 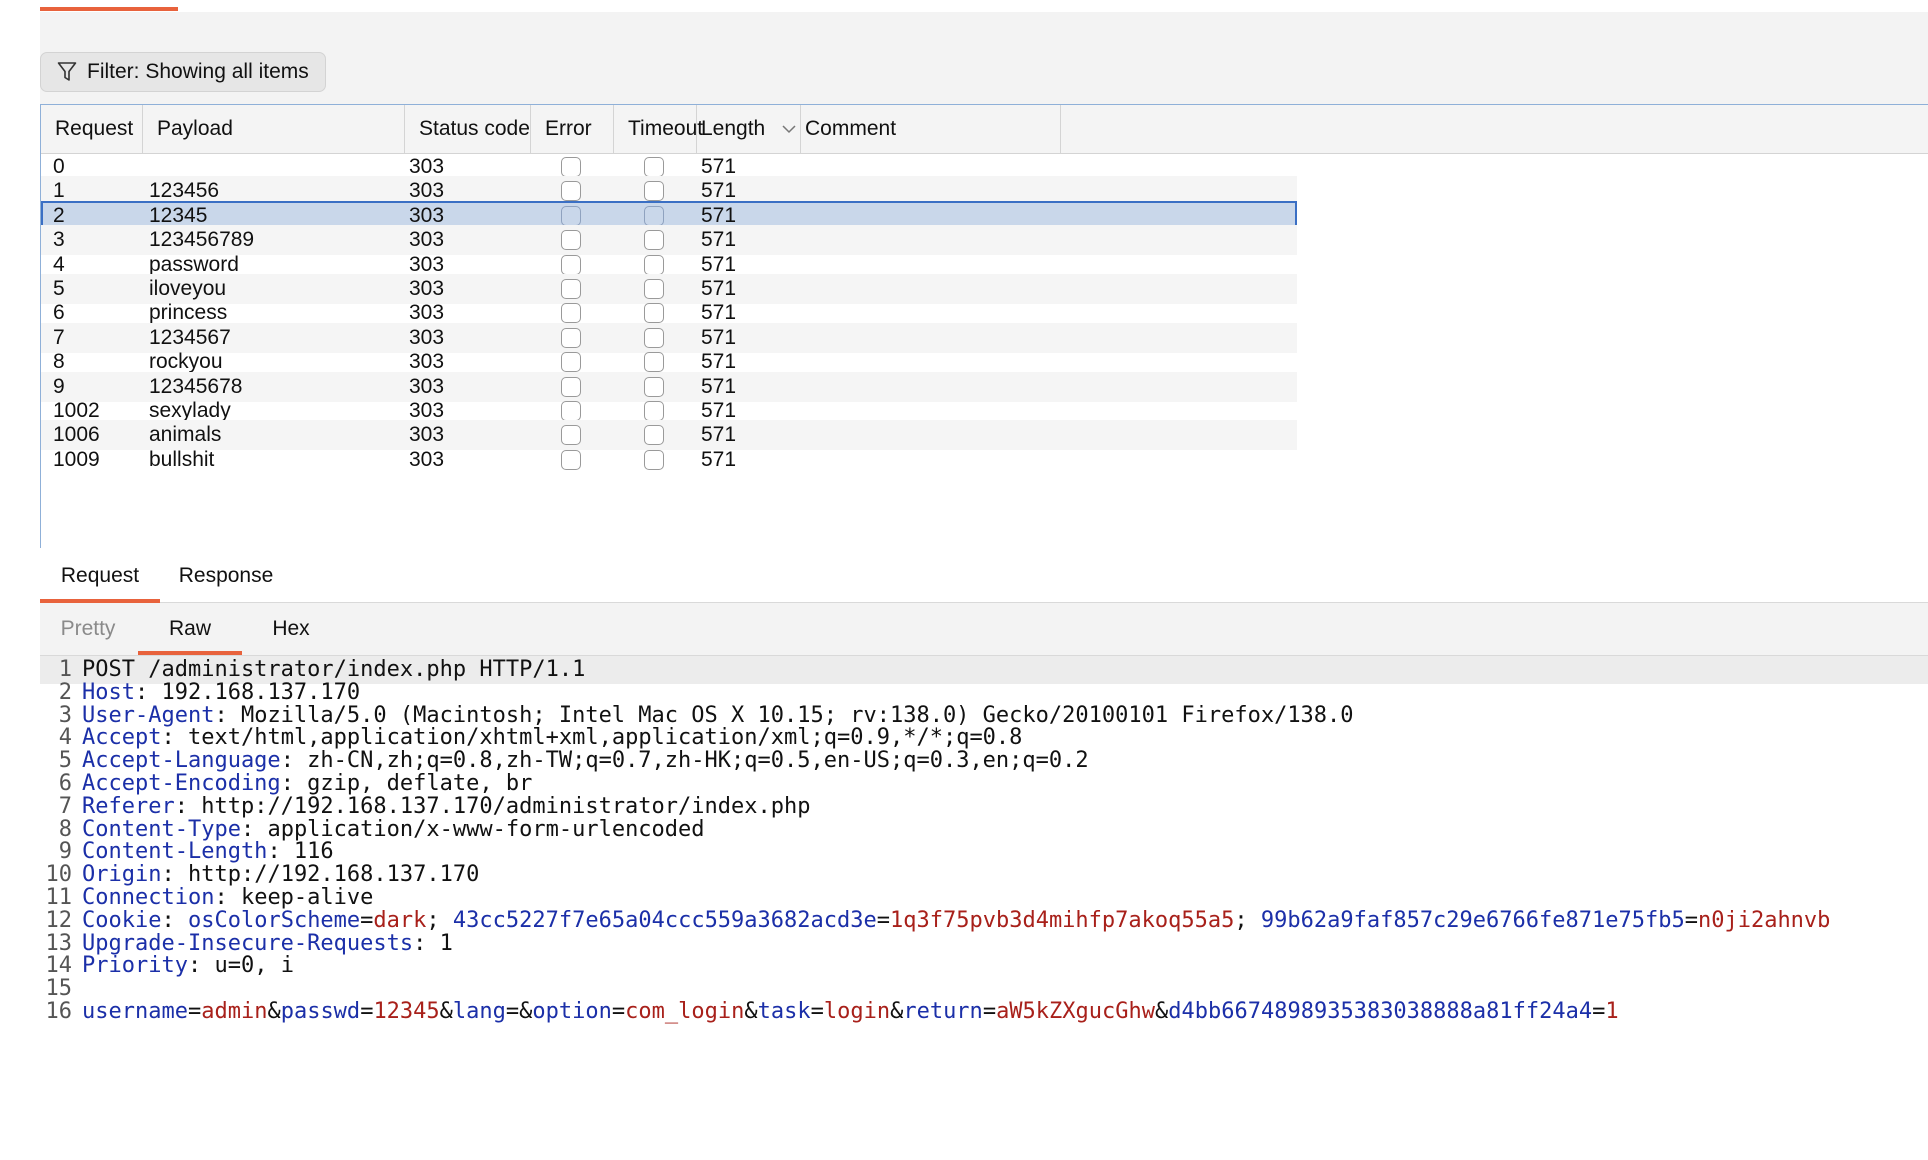 What do you see at coordinates (320, 1011) in the screenshot?
I see `param-name: passwd` at bounding box center [320, 1011].